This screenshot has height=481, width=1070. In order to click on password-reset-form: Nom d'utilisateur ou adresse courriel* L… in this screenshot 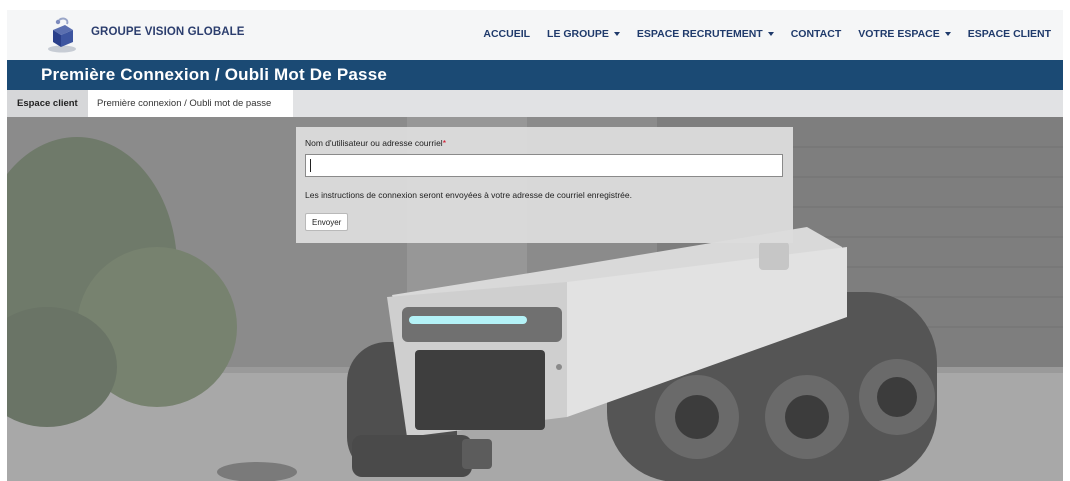, I will do `click(544, 185)`.